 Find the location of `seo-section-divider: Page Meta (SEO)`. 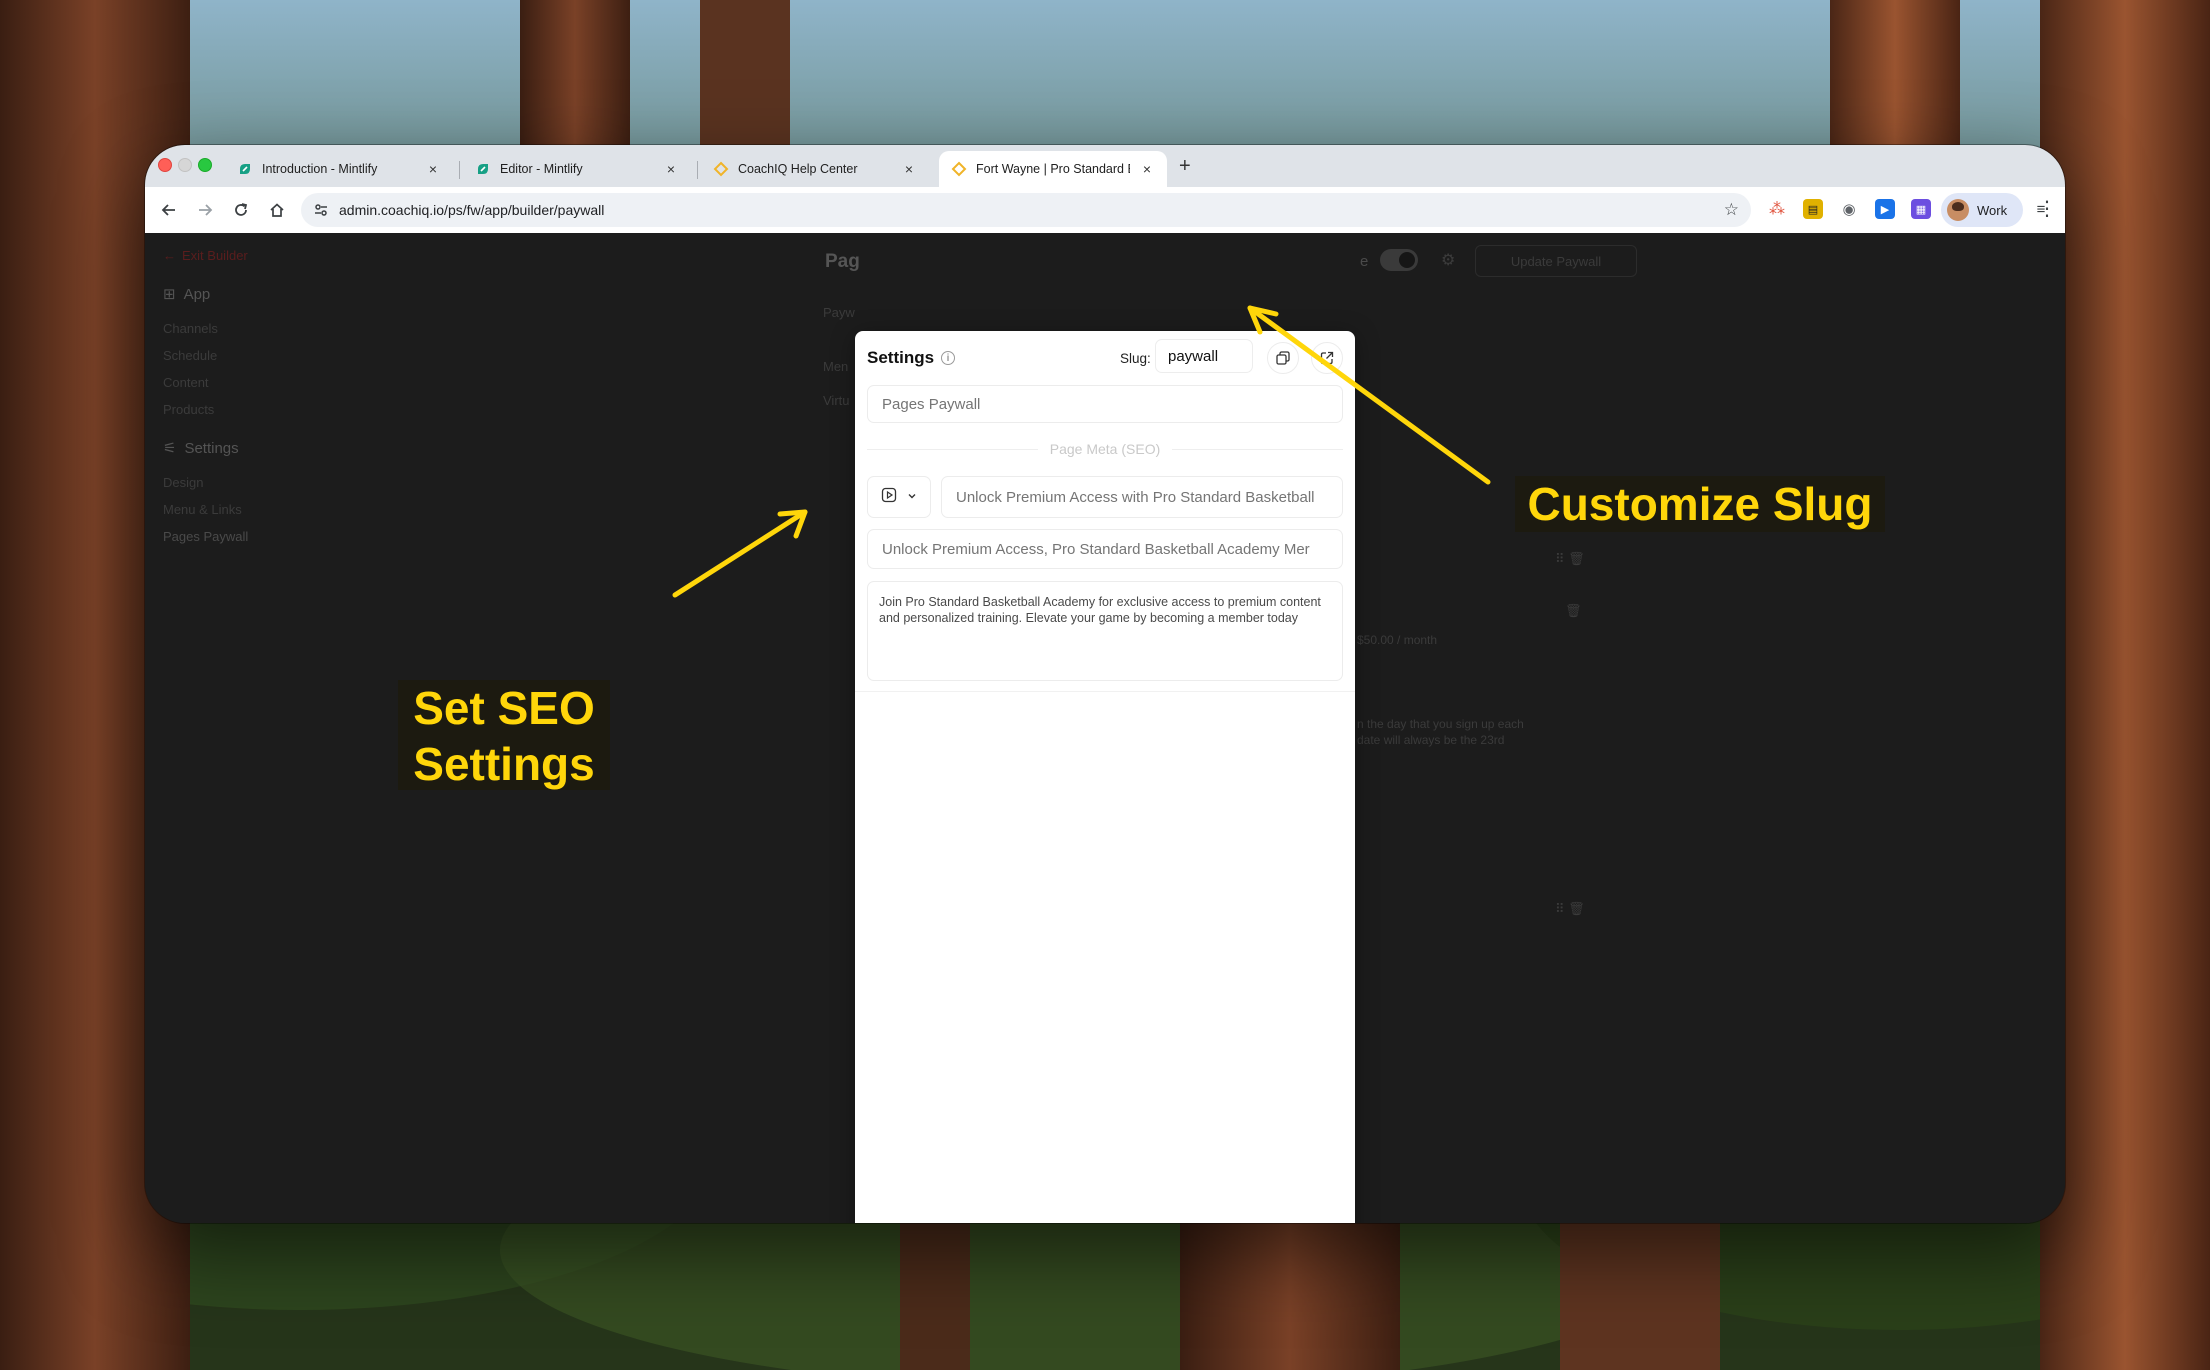

seo-section-divider: Page Meta (SEO) is located at coordinates (1105, 449).